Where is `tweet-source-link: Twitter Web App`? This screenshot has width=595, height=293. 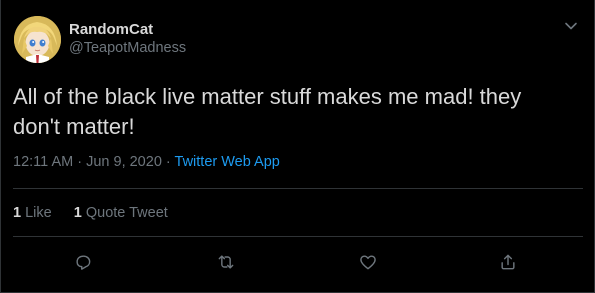
tweet-source-link: Twitter Web App is located at coordinates (227, 162).